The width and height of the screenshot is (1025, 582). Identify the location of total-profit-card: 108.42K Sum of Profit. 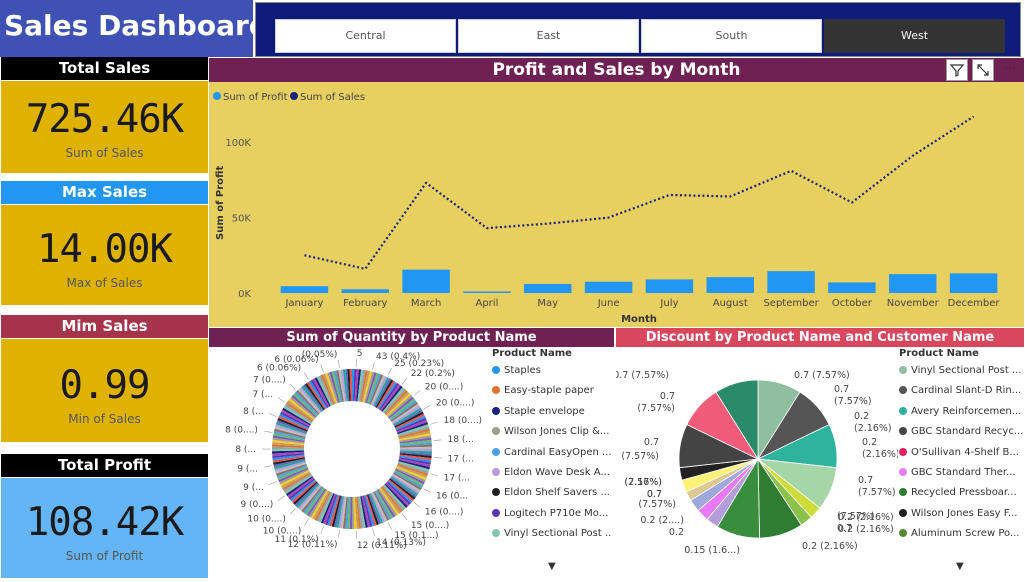
(104, 528).